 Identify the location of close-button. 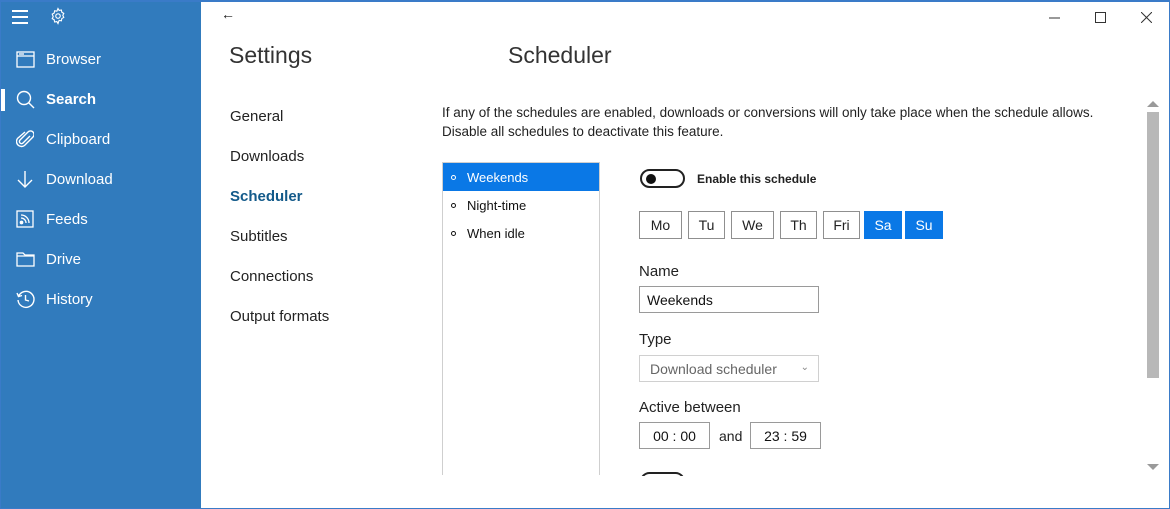
(1146, 17).